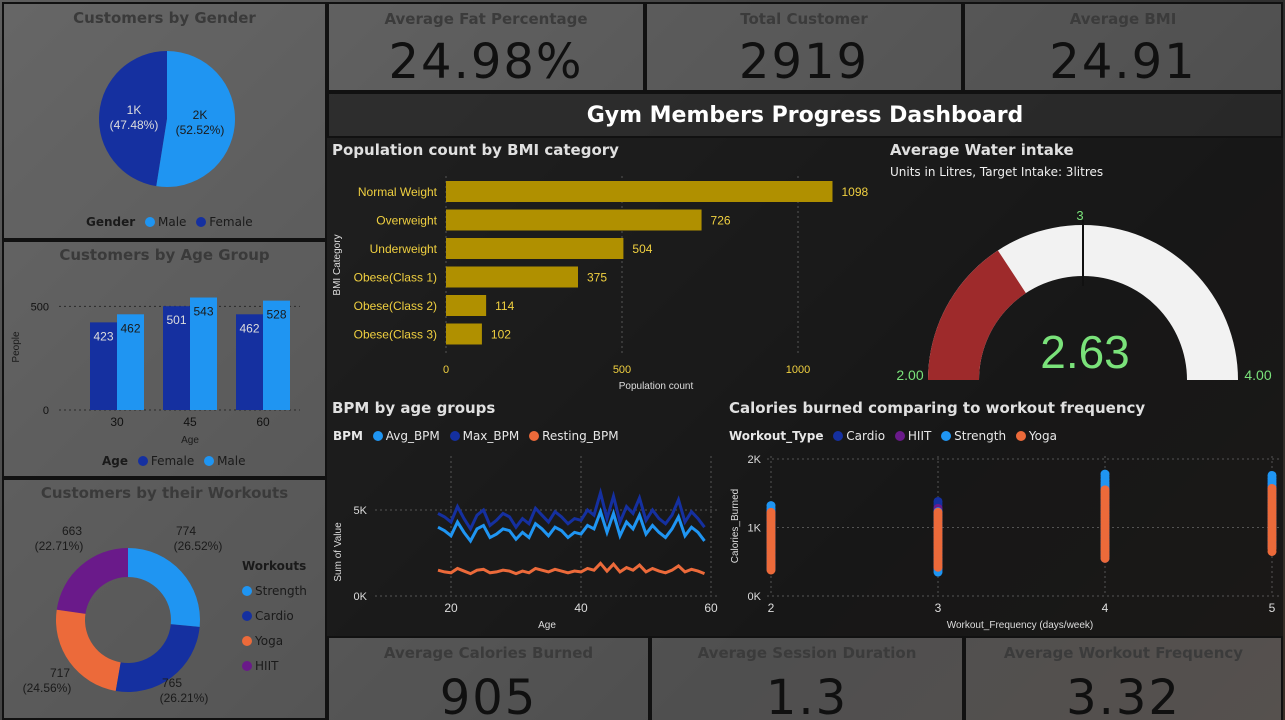  Describe the element at coordinates (807, 653) in the screenshot. I see `kpi-session-title: Average Session Duration` at that location.